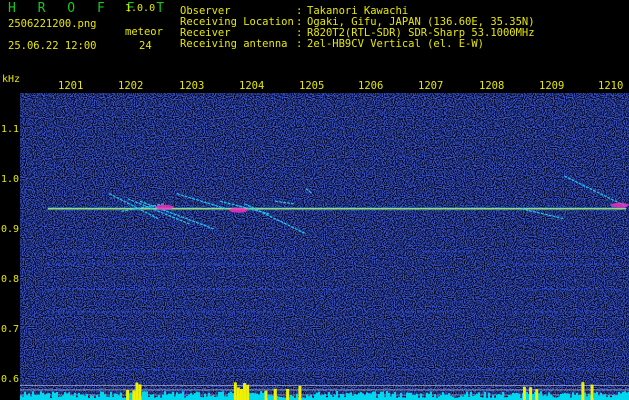 This screenshot has height=400, width=629. I want to click on info-key-antenna: Receiving antenna, so click(234, 44).